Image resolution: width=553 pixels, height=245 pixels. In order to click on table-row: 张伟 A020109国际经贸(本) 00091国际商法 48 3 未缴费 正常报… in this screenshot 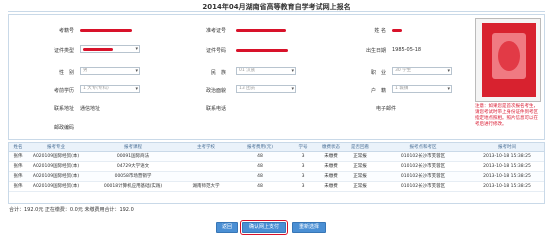, I will do `click(276, 157)`.